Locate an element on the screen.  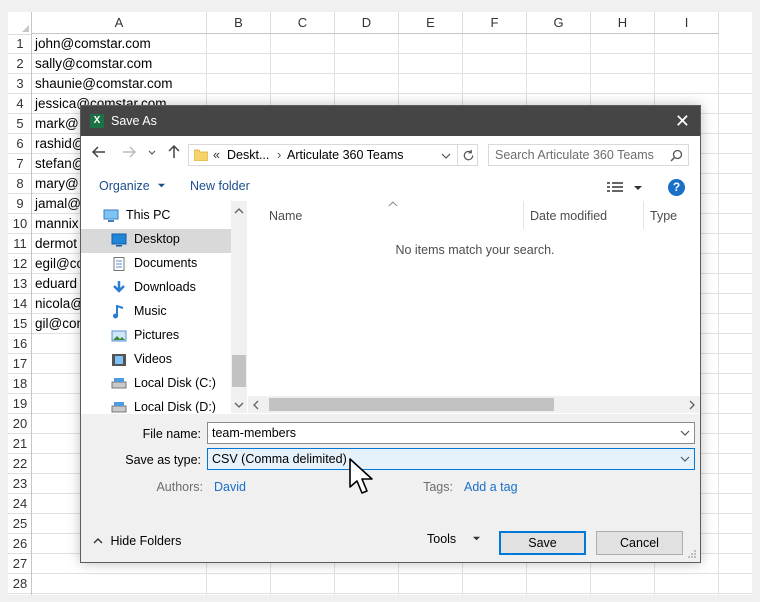
cell-a11: dermot is located at coordinates (56, 244).